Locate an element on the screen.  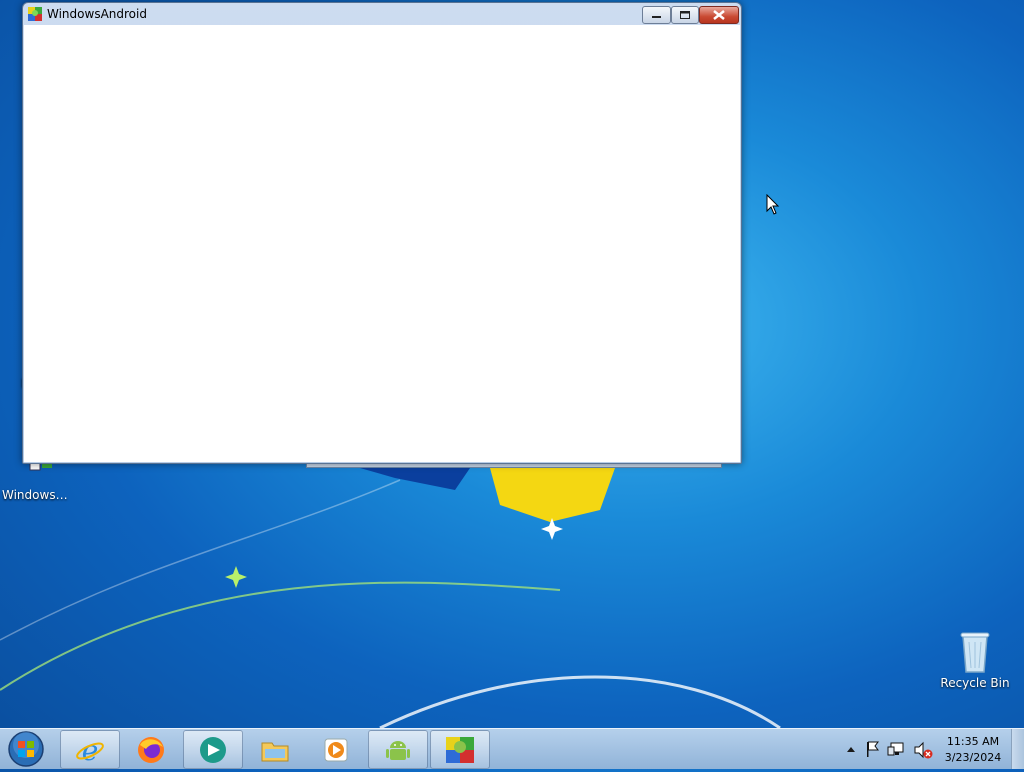
start-button is located at coordinates (26, 749).